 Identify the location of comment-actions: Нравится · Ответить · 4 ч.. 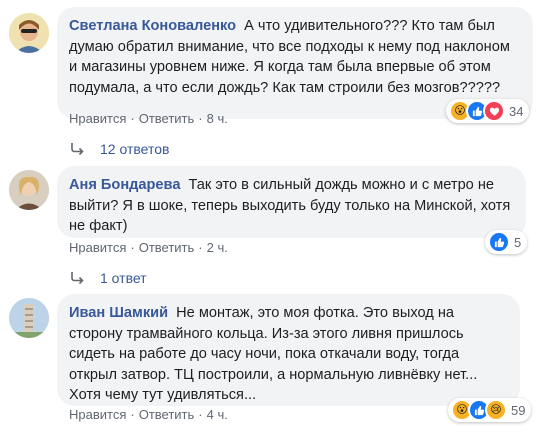
(148, 414).